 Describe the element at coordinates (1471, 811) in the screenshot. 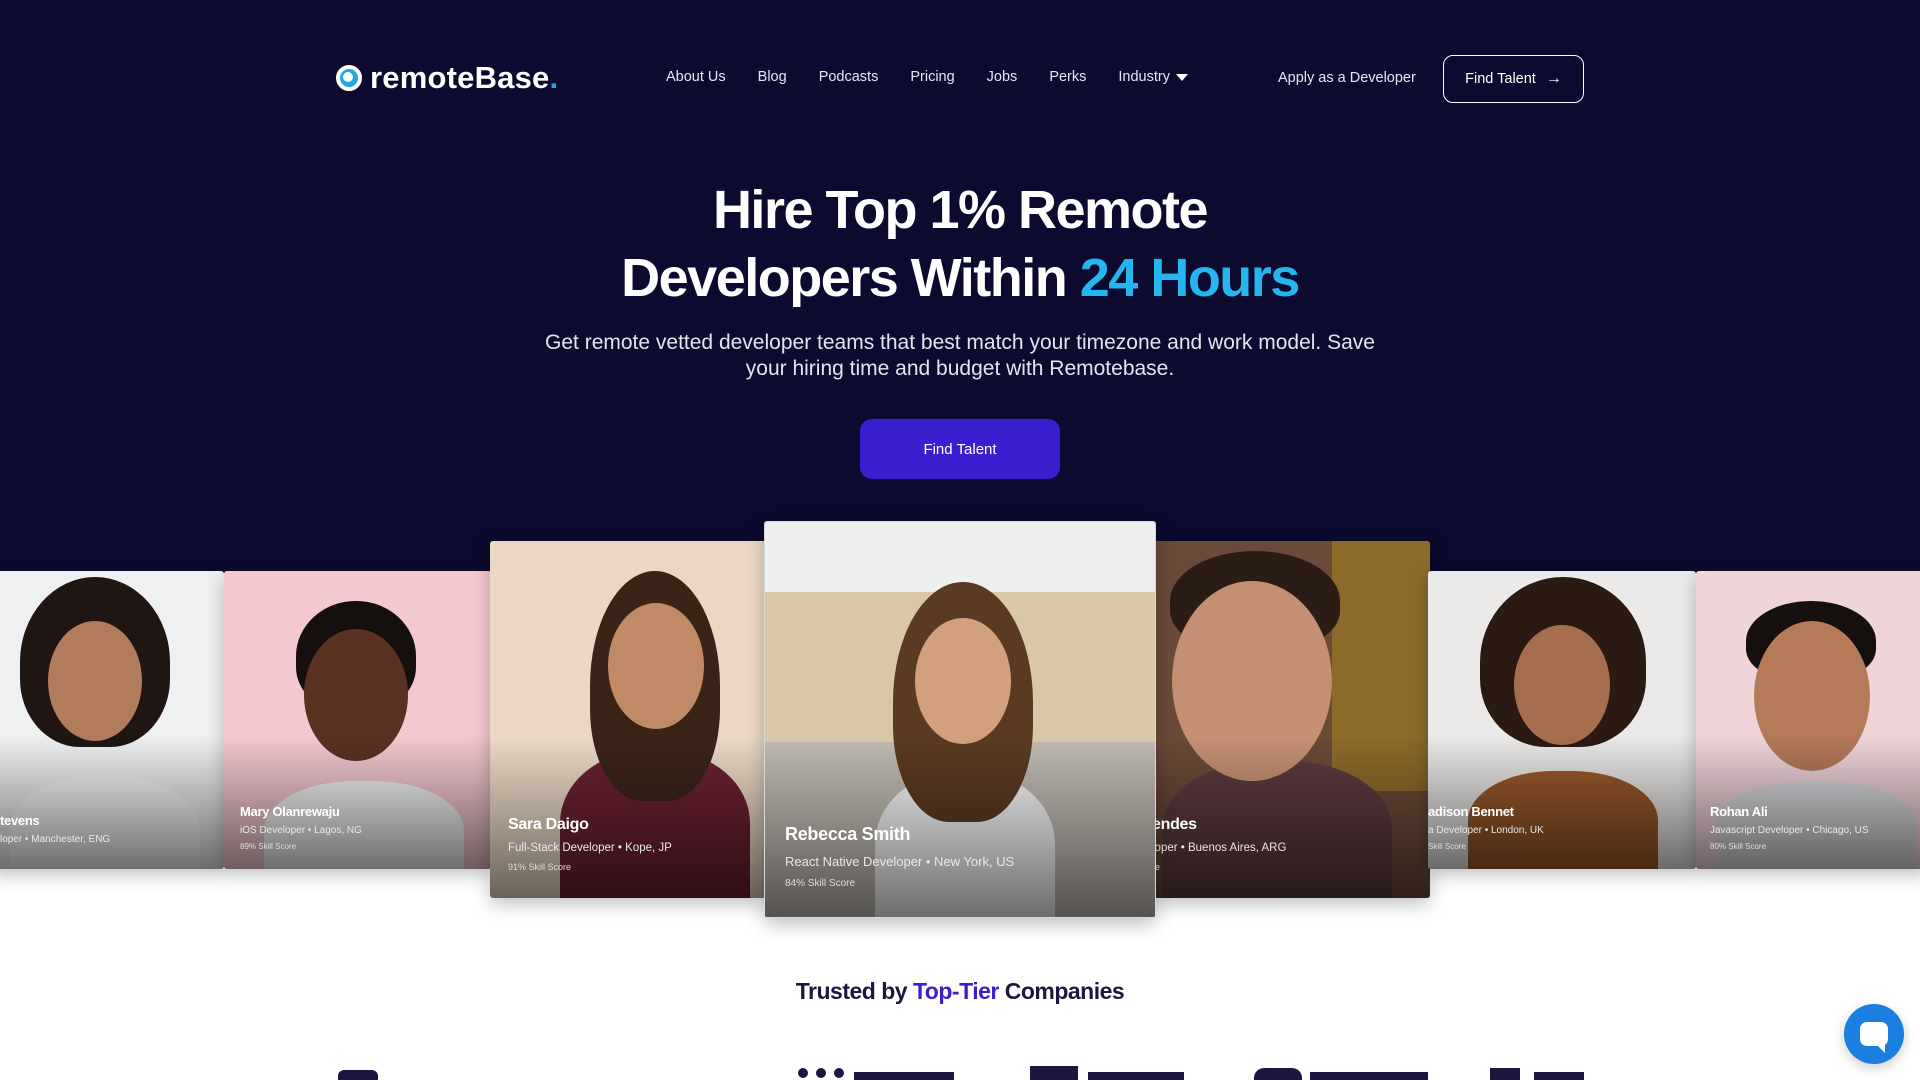

I see `developer-name: adison Bennet` at that location.